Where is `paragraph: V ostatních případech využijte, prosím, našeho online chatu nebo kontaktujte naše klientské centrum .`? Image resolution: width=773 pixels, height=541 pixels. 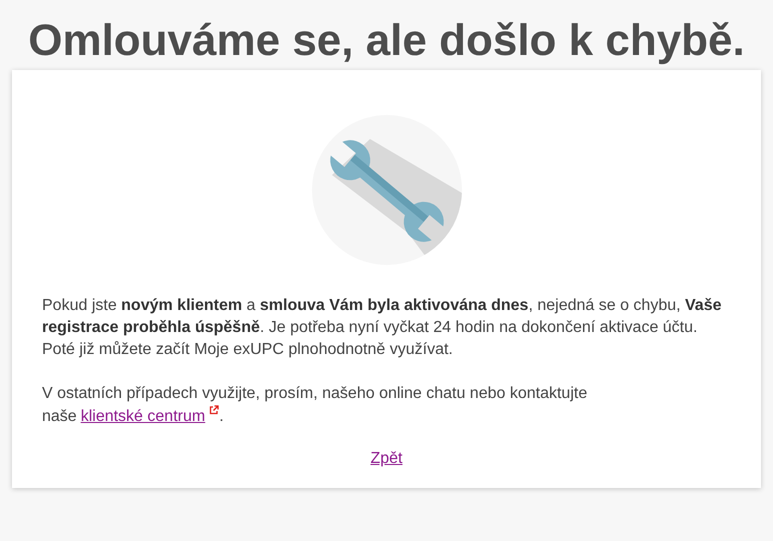
paragraph: V ostatních případech využijte, prosím, našeho online chatu nebo kontaktujte naše klientské centrum . is located at coordinates (315, 405).